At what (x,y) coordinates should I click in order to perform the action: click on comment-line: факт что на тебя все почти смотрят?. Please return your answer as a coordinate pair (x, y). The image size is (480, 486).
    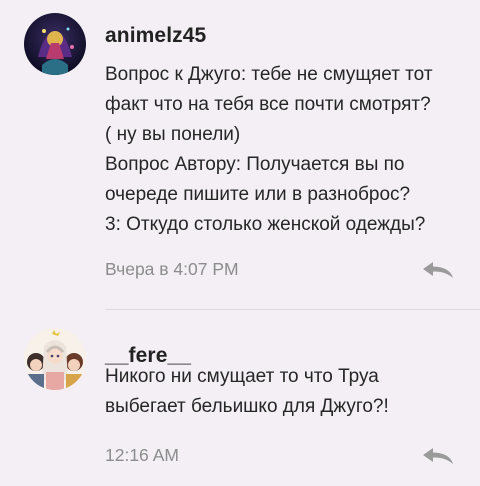
    Looking at the image, I should click on (268, 104).